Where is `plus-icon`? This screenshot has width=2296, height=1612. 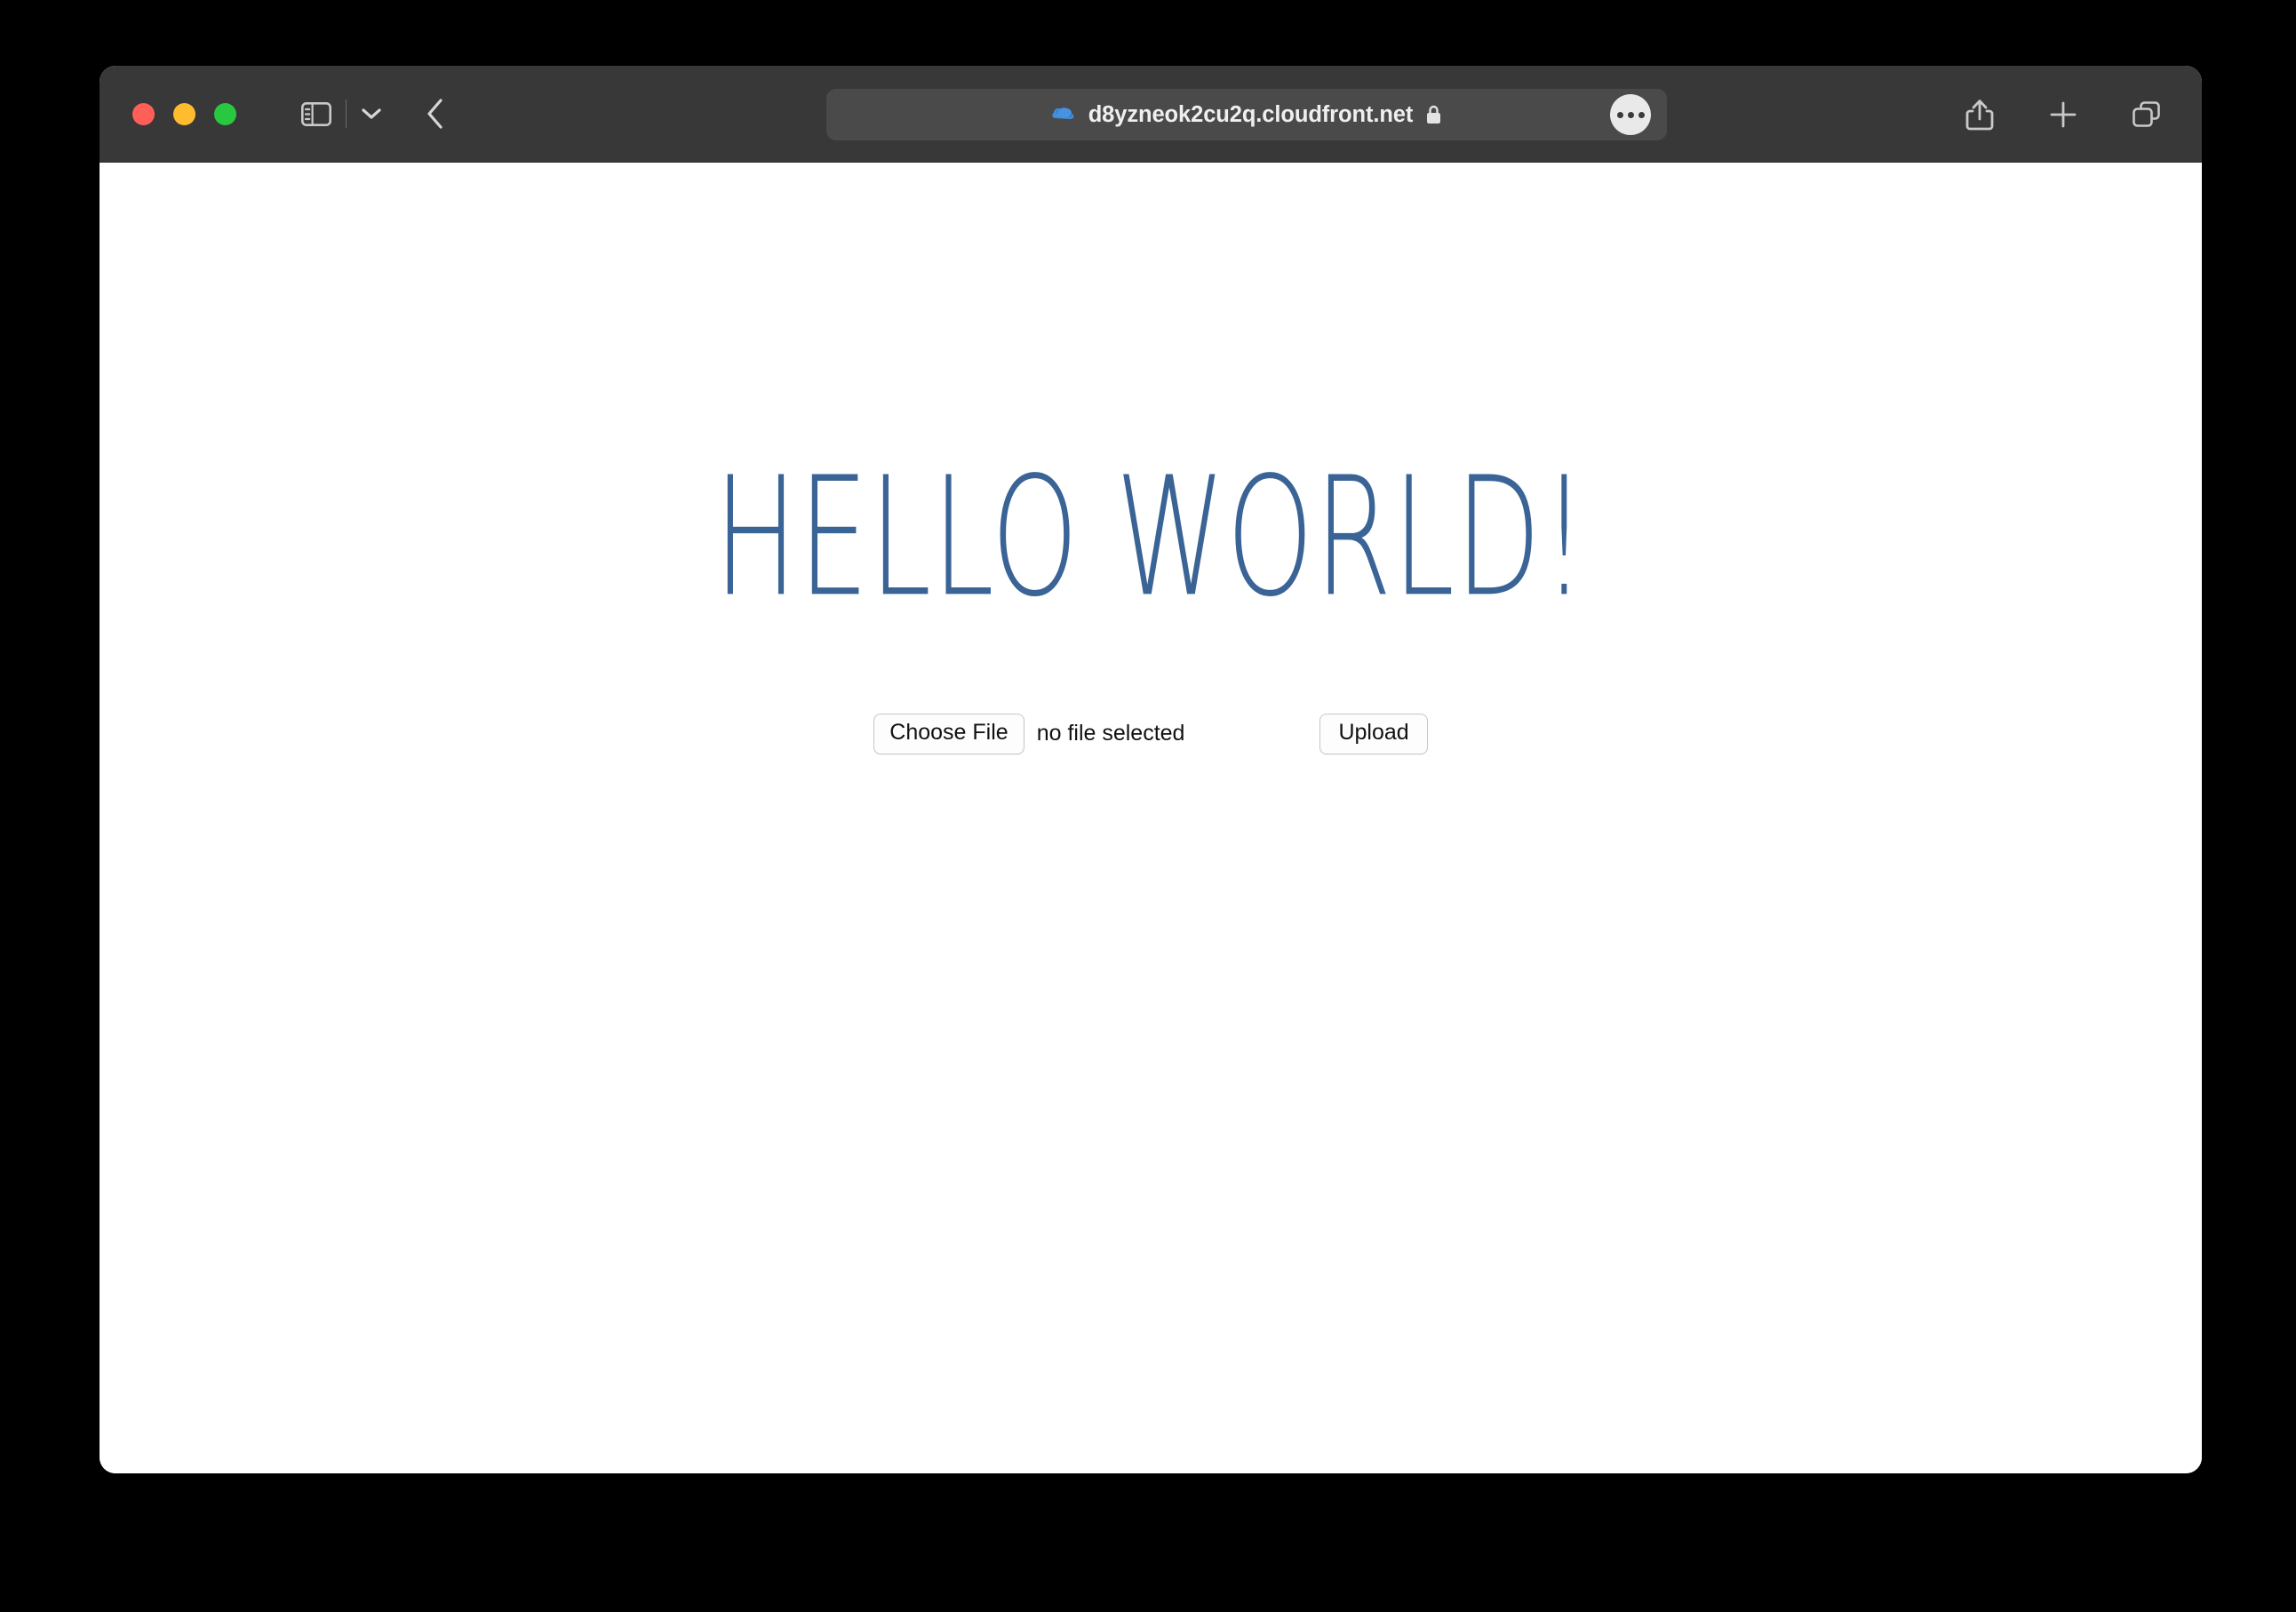
plus-icon is located at coordinates (2063, 115).